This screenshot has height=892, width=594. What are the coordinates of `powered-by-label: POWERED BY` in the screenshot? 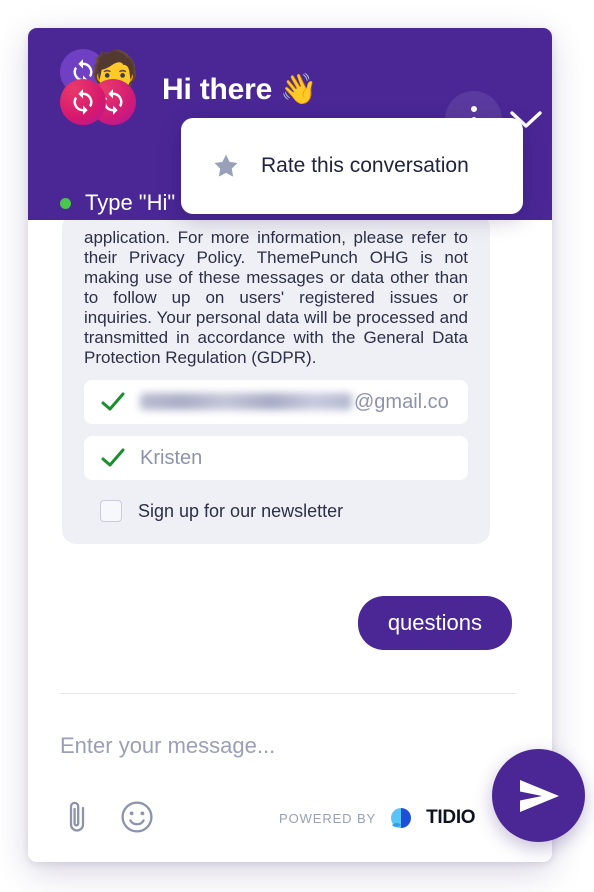 It's located at (328, 818).